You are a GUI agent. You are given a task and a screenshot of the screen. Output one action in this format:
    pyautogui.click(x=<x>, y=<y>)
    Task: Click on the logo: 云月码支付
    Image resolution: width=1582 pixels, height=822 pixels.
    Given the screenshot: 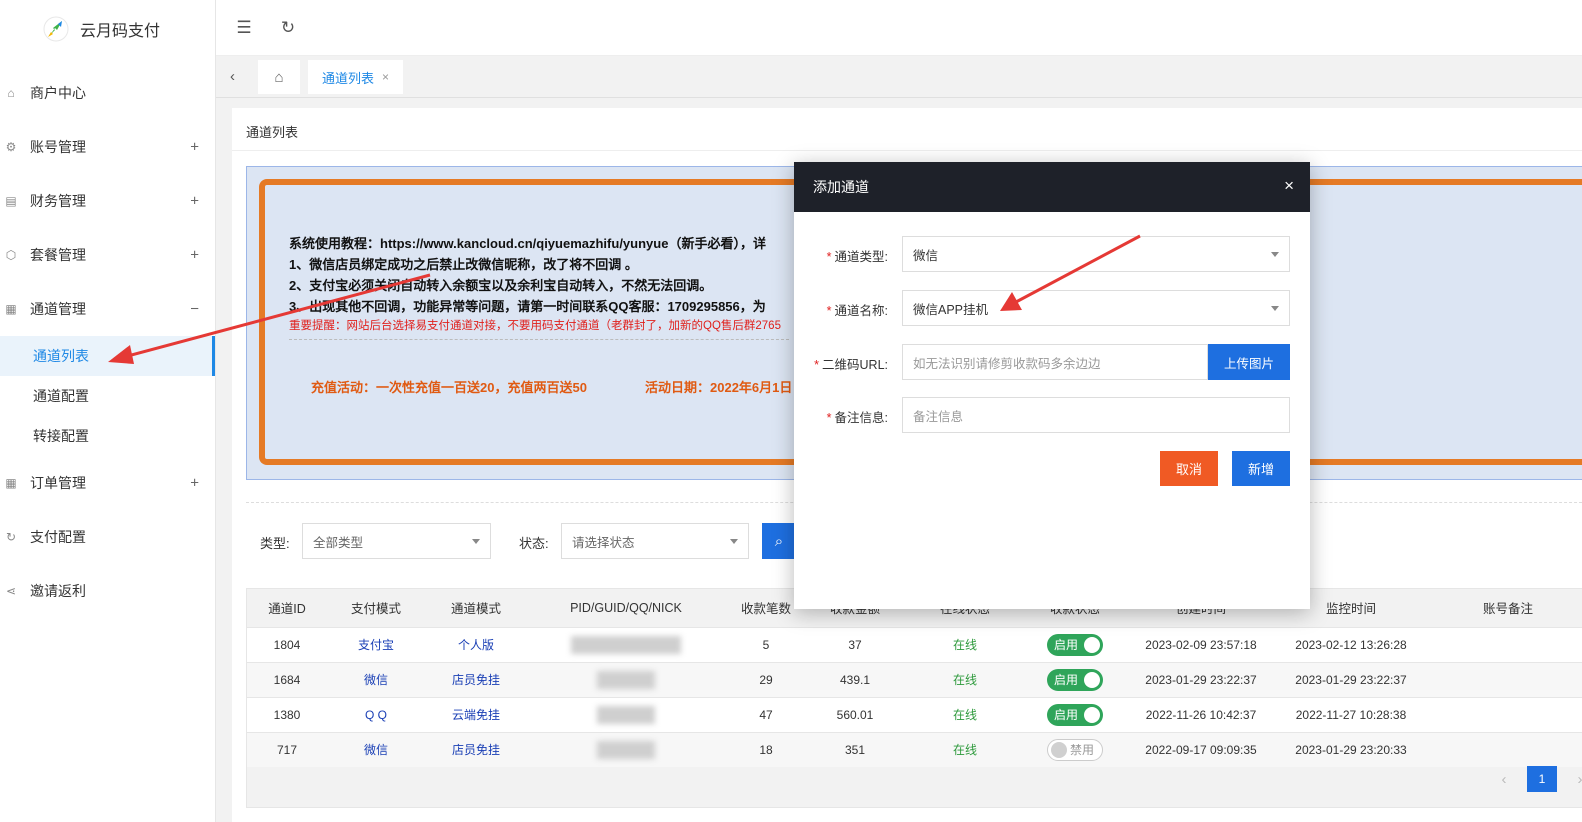 What is the action you would take?
    pyautogui.click(x=107, y=29)
    